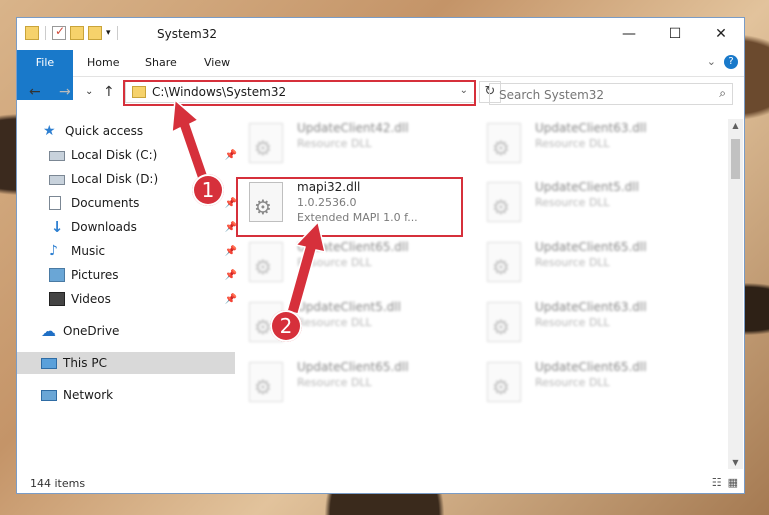 The width and height of the screenshot is (769, 515). What do you see at coordinates (286, 326) in the screenshot?
I see `step-2-badge: 2` at bounding box center [286, 326].